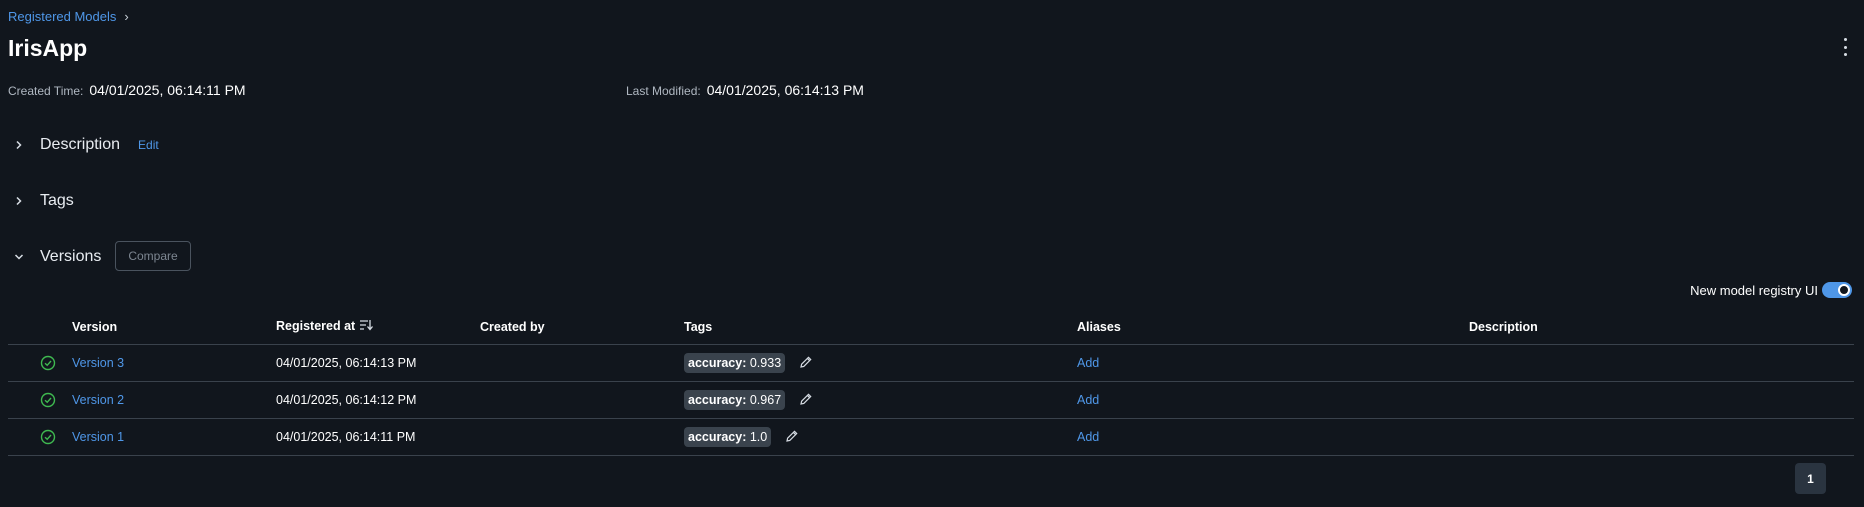  Describe the element at coordinates (19, 257) in the screenshot. I see `chevron-down-icon` at that location.